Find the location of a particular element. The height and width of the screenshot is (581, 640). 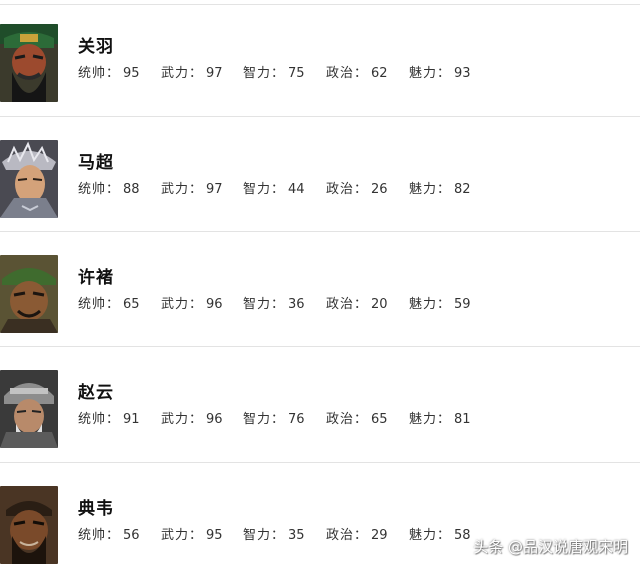

stat-value: 29 is located at coordinates (379, 535).